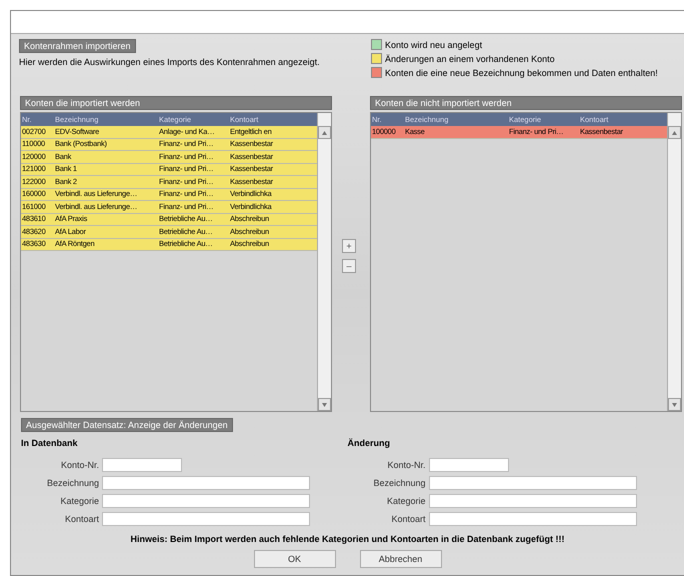  Describe the element at coordinates (433, 45) in the screenshot. I see `legend-label: Konto wird neu angelegt` at that location.